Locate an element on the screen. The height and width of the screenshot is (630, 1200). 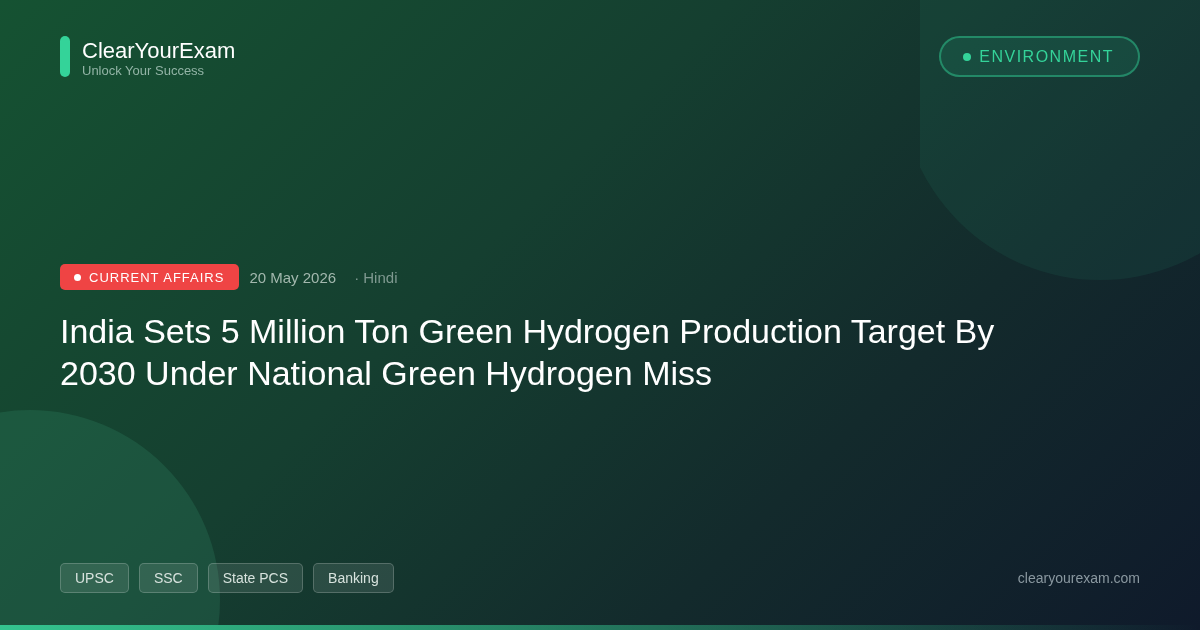
category-label: ENVIRONMENT is located at coordinates (1046, 56).